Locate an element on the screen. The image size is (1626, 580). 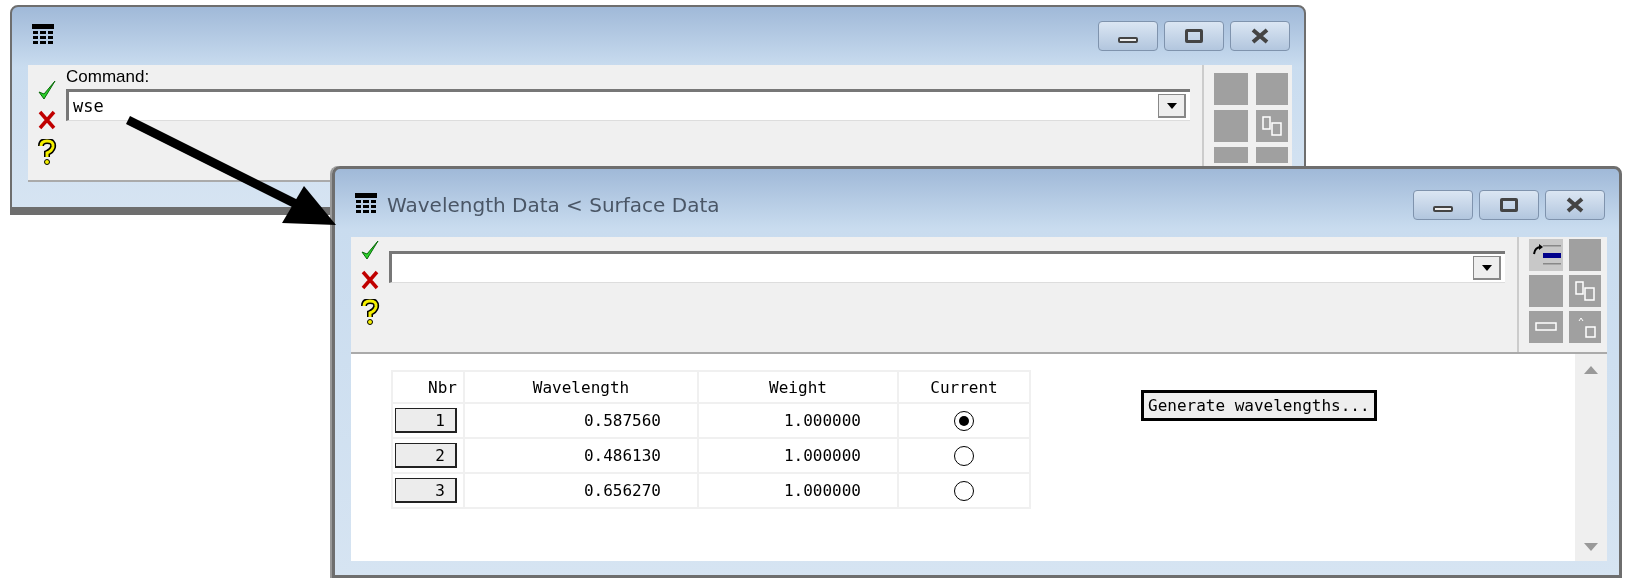
row-number-button: 3 is located at coordinates (426, 490).